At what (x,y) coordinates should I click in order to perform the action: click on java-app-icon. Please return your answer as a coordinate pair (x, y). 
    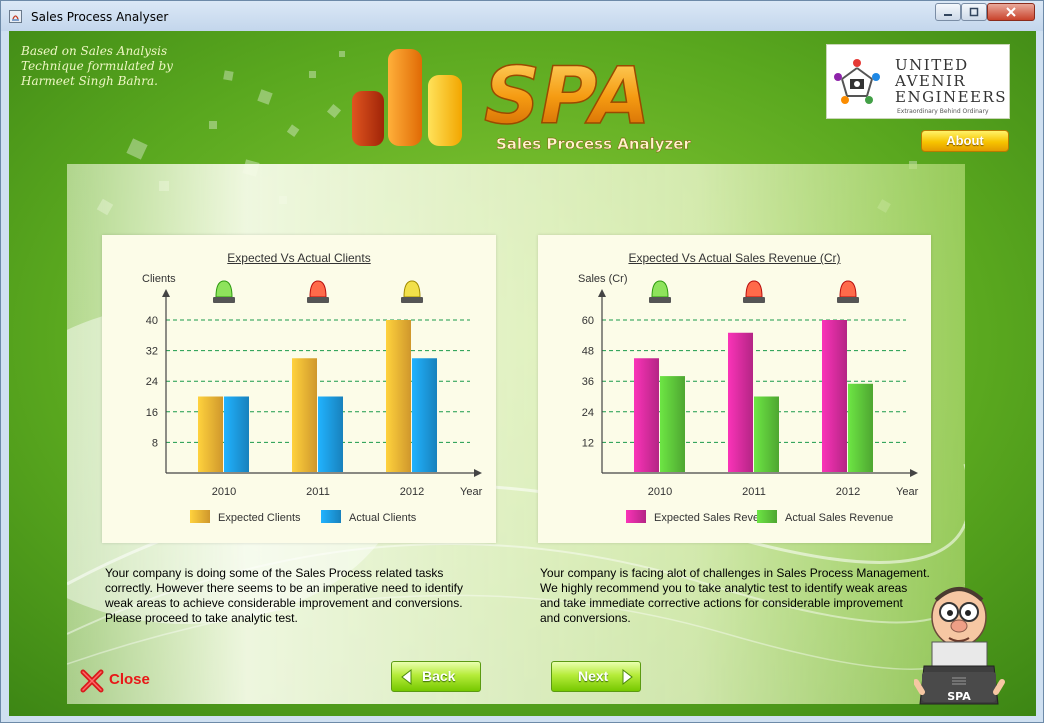
    Looking at the image, I should click on (15, 16).